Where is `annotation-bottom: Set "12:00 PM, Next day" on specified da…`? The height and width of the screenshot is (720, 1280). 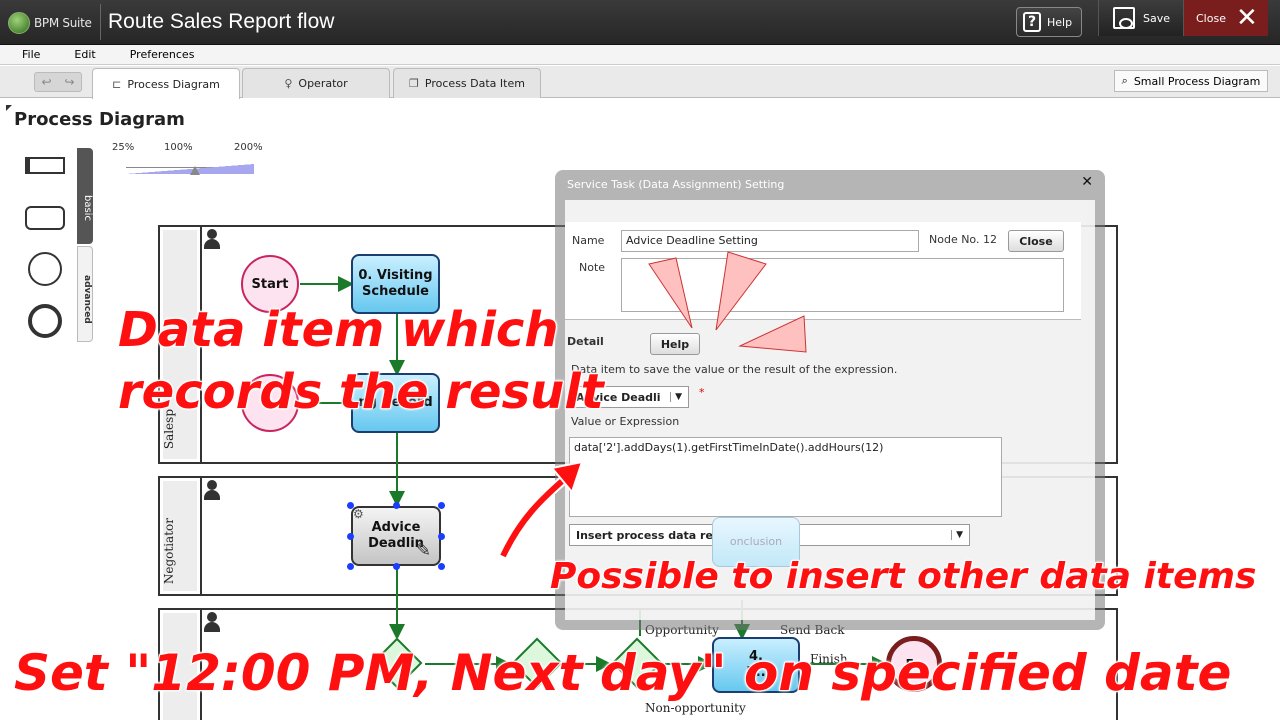
annotation-bottom: Set "12:00 PM, Next day" on specified da… is located at coordinates (622, 673).